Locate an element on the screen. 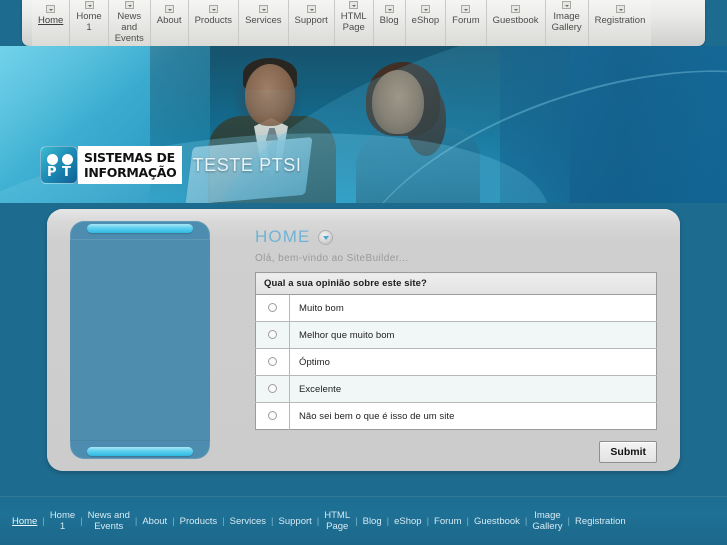 Image resolution: width=727 pixels, height=545 pixels. nav-item-support: Support is located at coordinates (310, 23).